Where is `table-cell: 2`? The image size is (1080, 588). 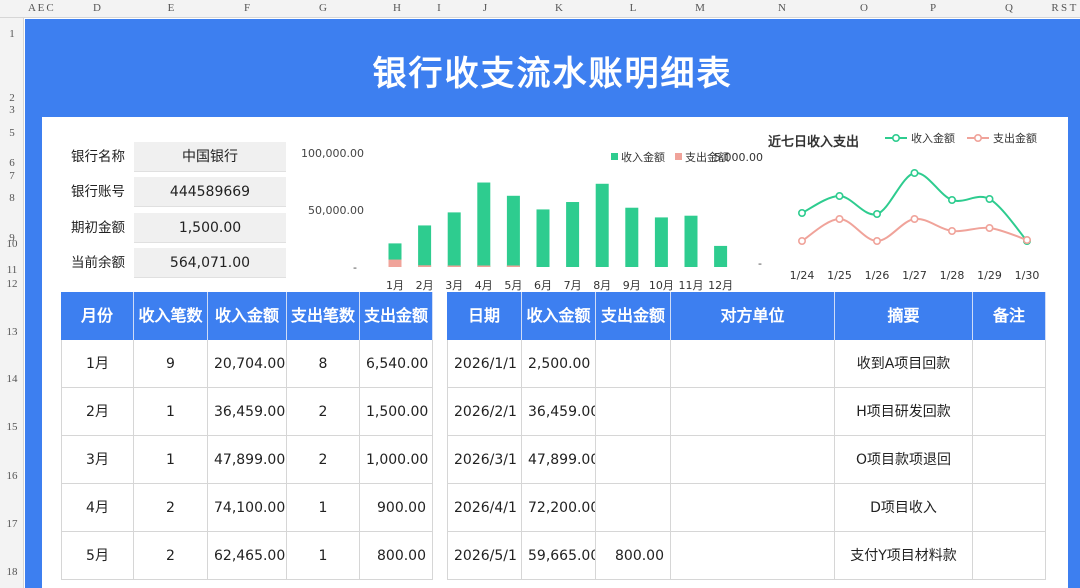
table-cell: 2 is located at coordinates (171, 556).